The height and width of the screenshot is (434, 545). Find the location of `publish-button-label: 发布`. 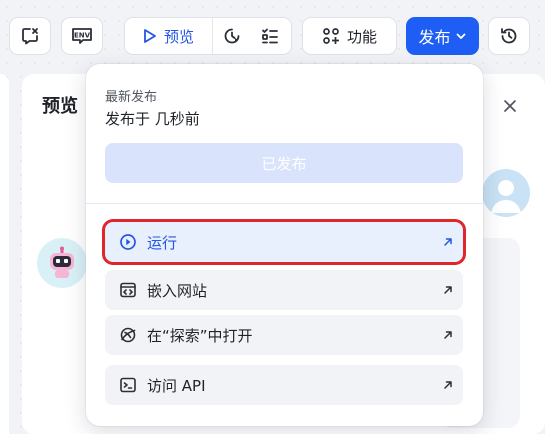

publish-button-label: 发布 is located at coordinates (434, 37).